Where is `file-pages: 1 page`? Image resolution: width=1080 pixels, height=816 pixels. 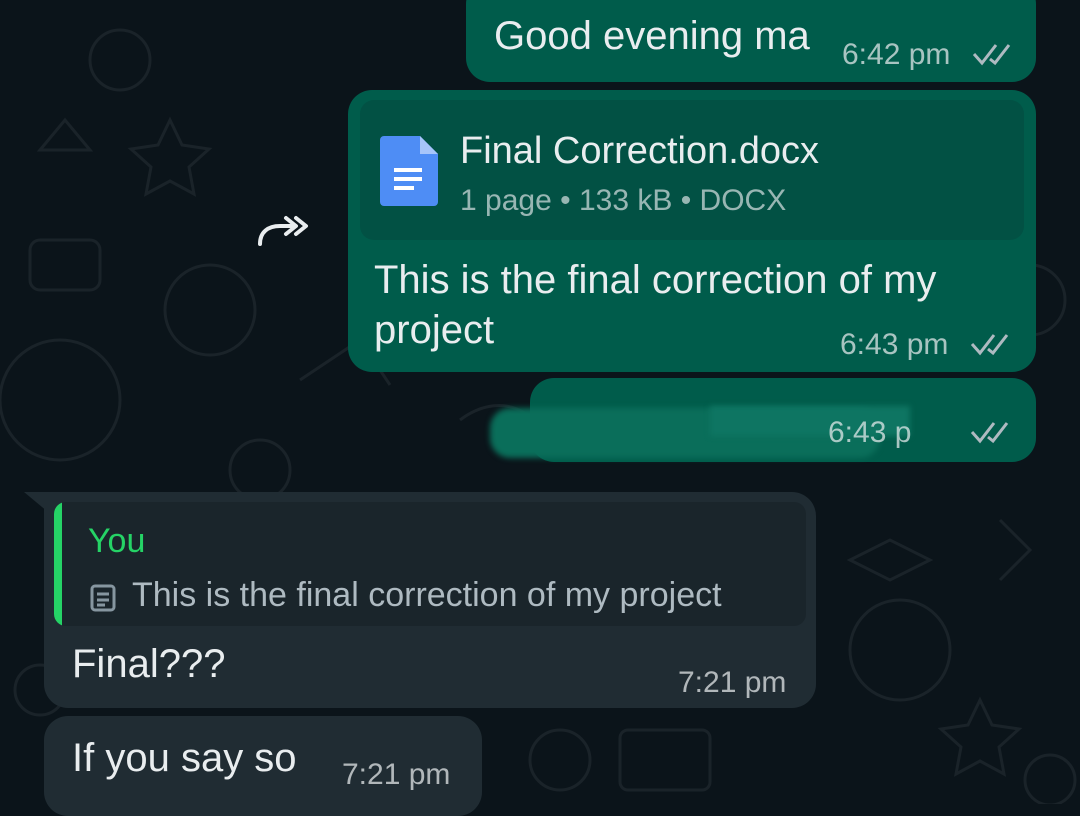 file-pages: 1 page is located at coordinates (506, 200).